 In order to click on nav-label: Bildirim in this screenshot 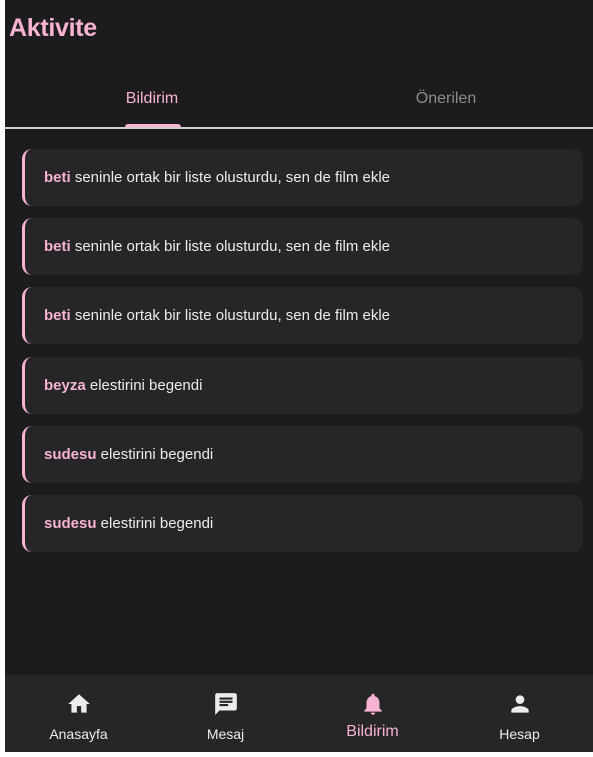, I will do `click(372, 731)`.